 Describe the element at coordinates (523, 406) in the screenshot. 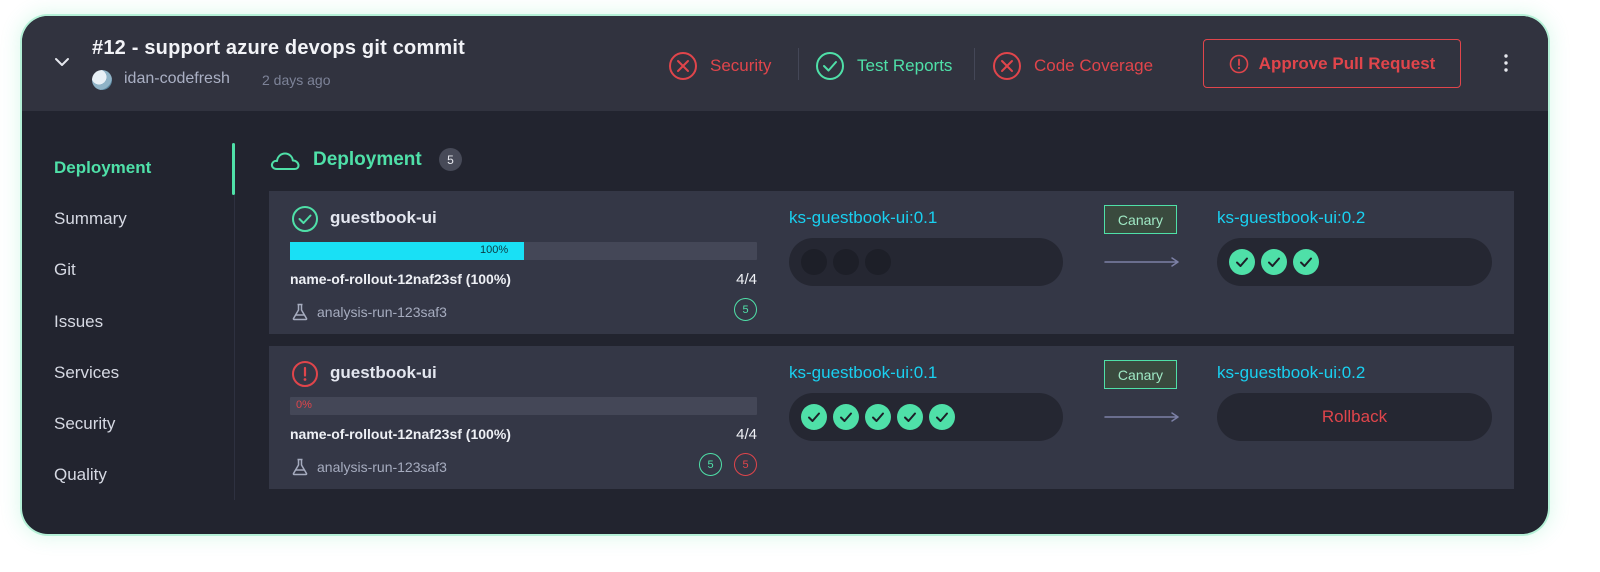

I see `rollout-progress-bar: 0%` at that location.